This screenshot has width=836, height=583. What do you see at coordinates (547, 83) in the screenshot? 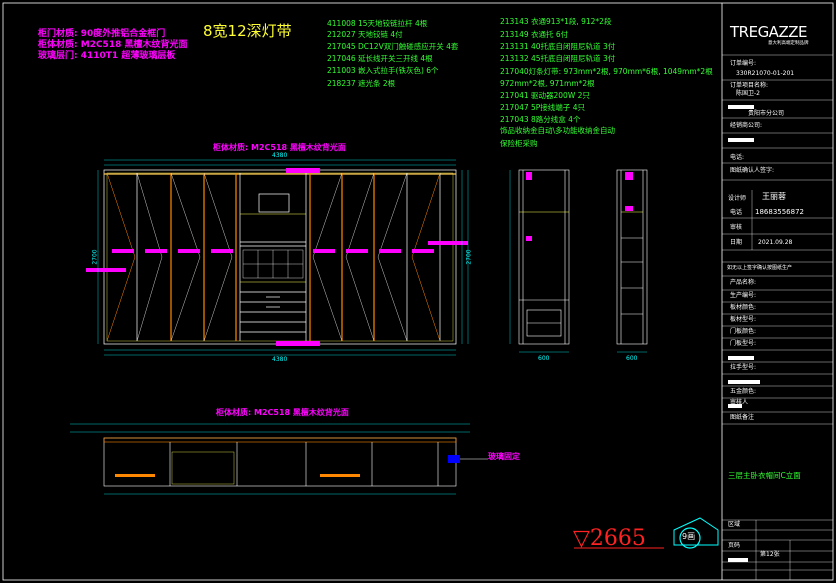
I see `parts-right-5: 972mm*2根, 971mm*2根` at bounding box center [547, 83].